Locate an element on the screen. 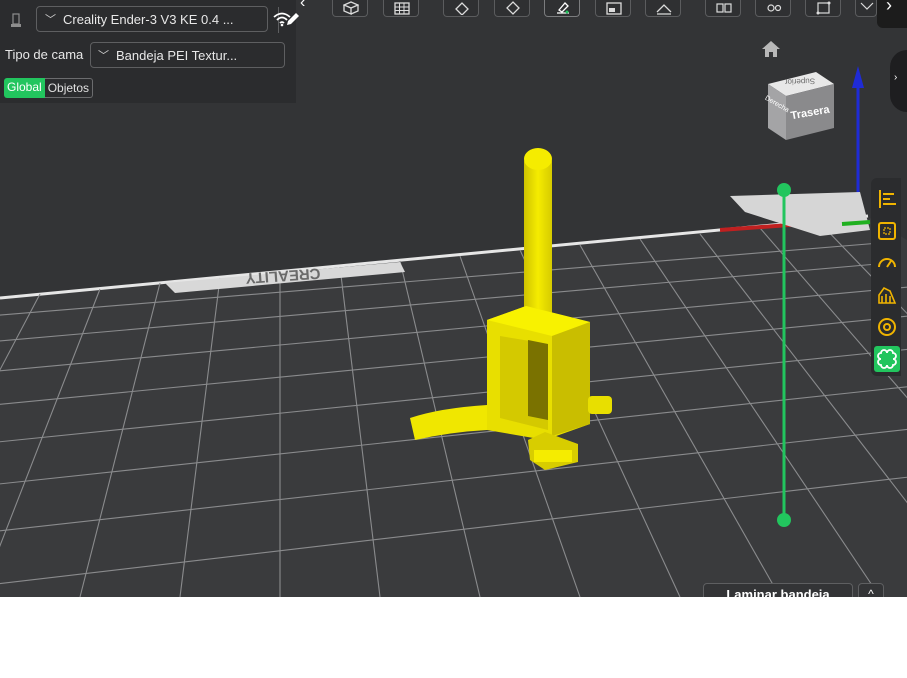  orient-icon is located at coordinates (462, 8).